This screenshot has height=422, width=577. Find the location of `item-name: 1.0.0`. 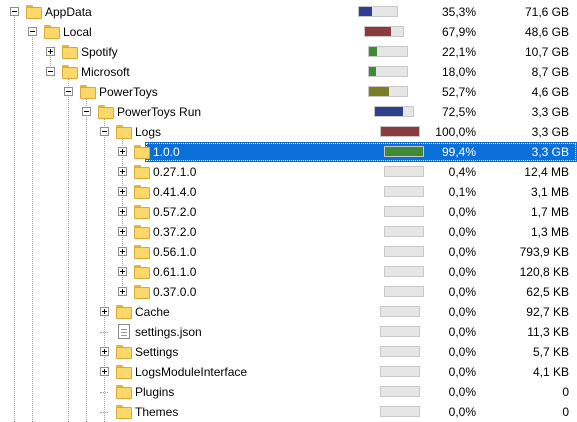

item-name: 1.0.0 is located at coordinates (166, 152).